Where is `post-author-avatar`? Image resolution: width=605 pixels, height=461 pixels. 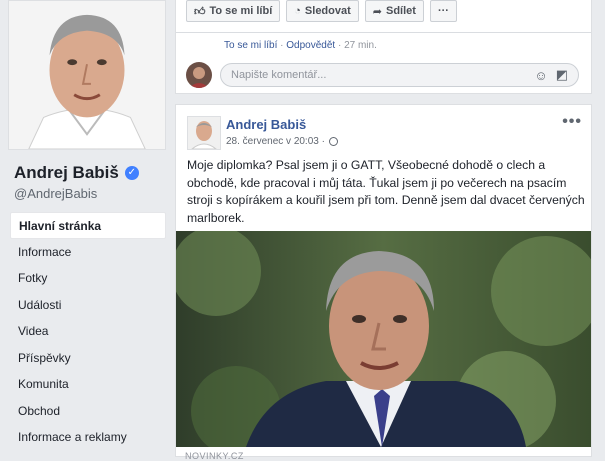
post-author-avatar is located at coordinates (204, 133).